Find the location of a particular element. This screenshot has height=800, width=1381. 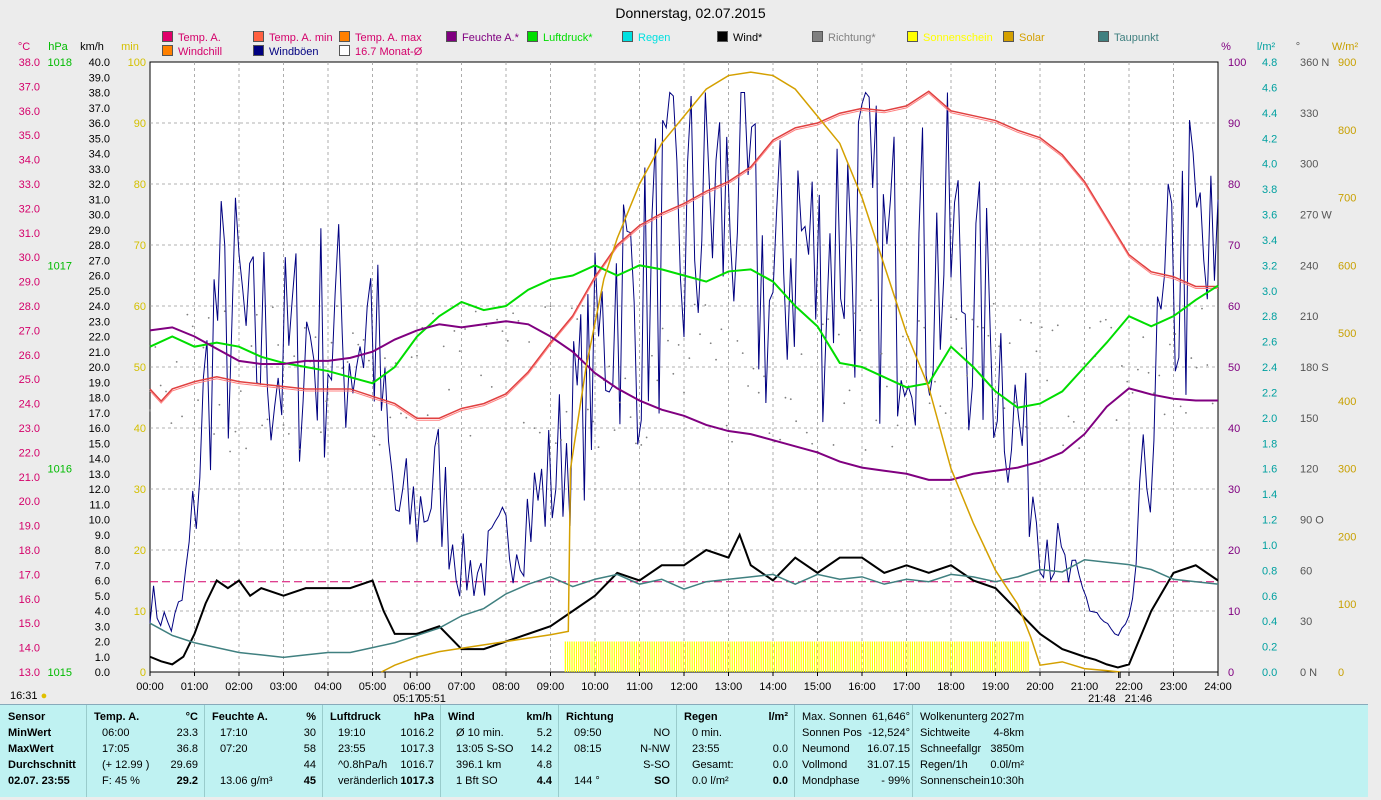

legend-item: Solar is located at coordinates (1024, 37).